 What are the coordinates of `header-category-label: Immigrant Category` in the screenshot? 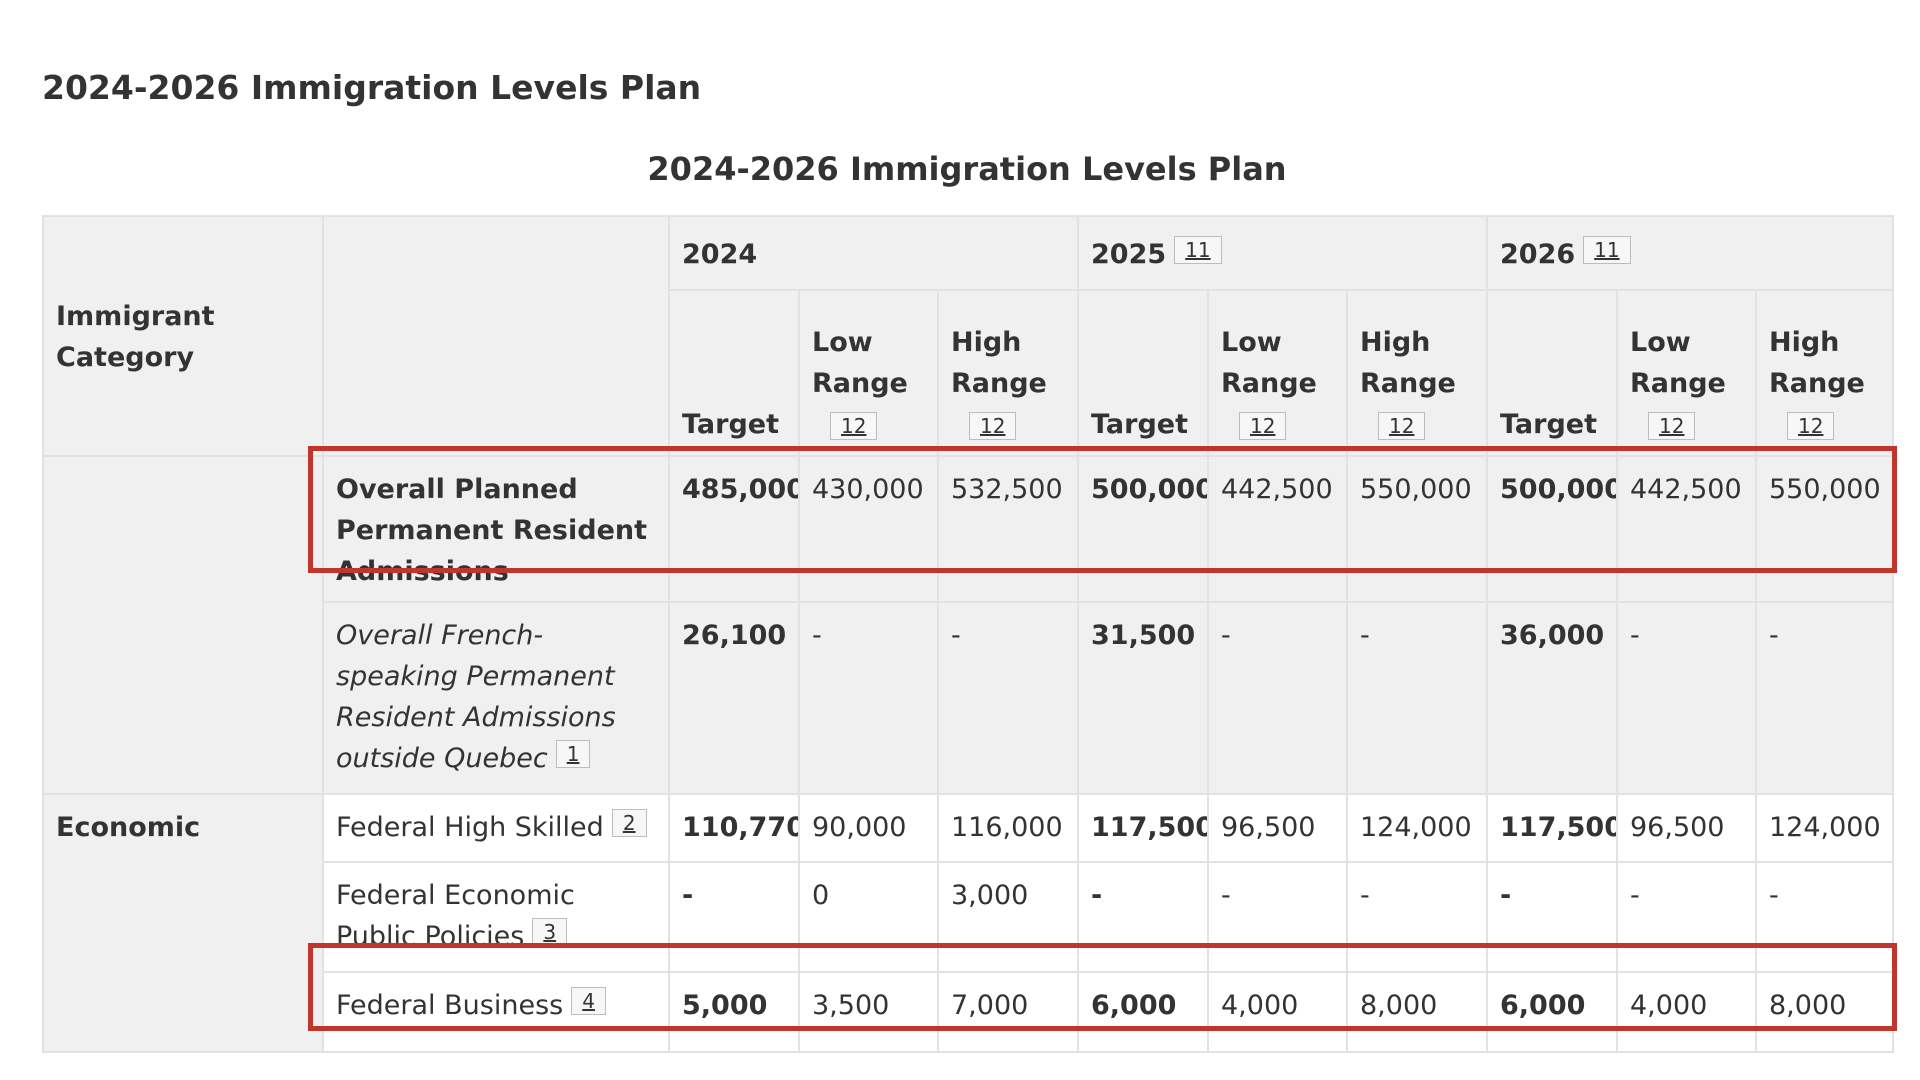 It's located at (135, 337).